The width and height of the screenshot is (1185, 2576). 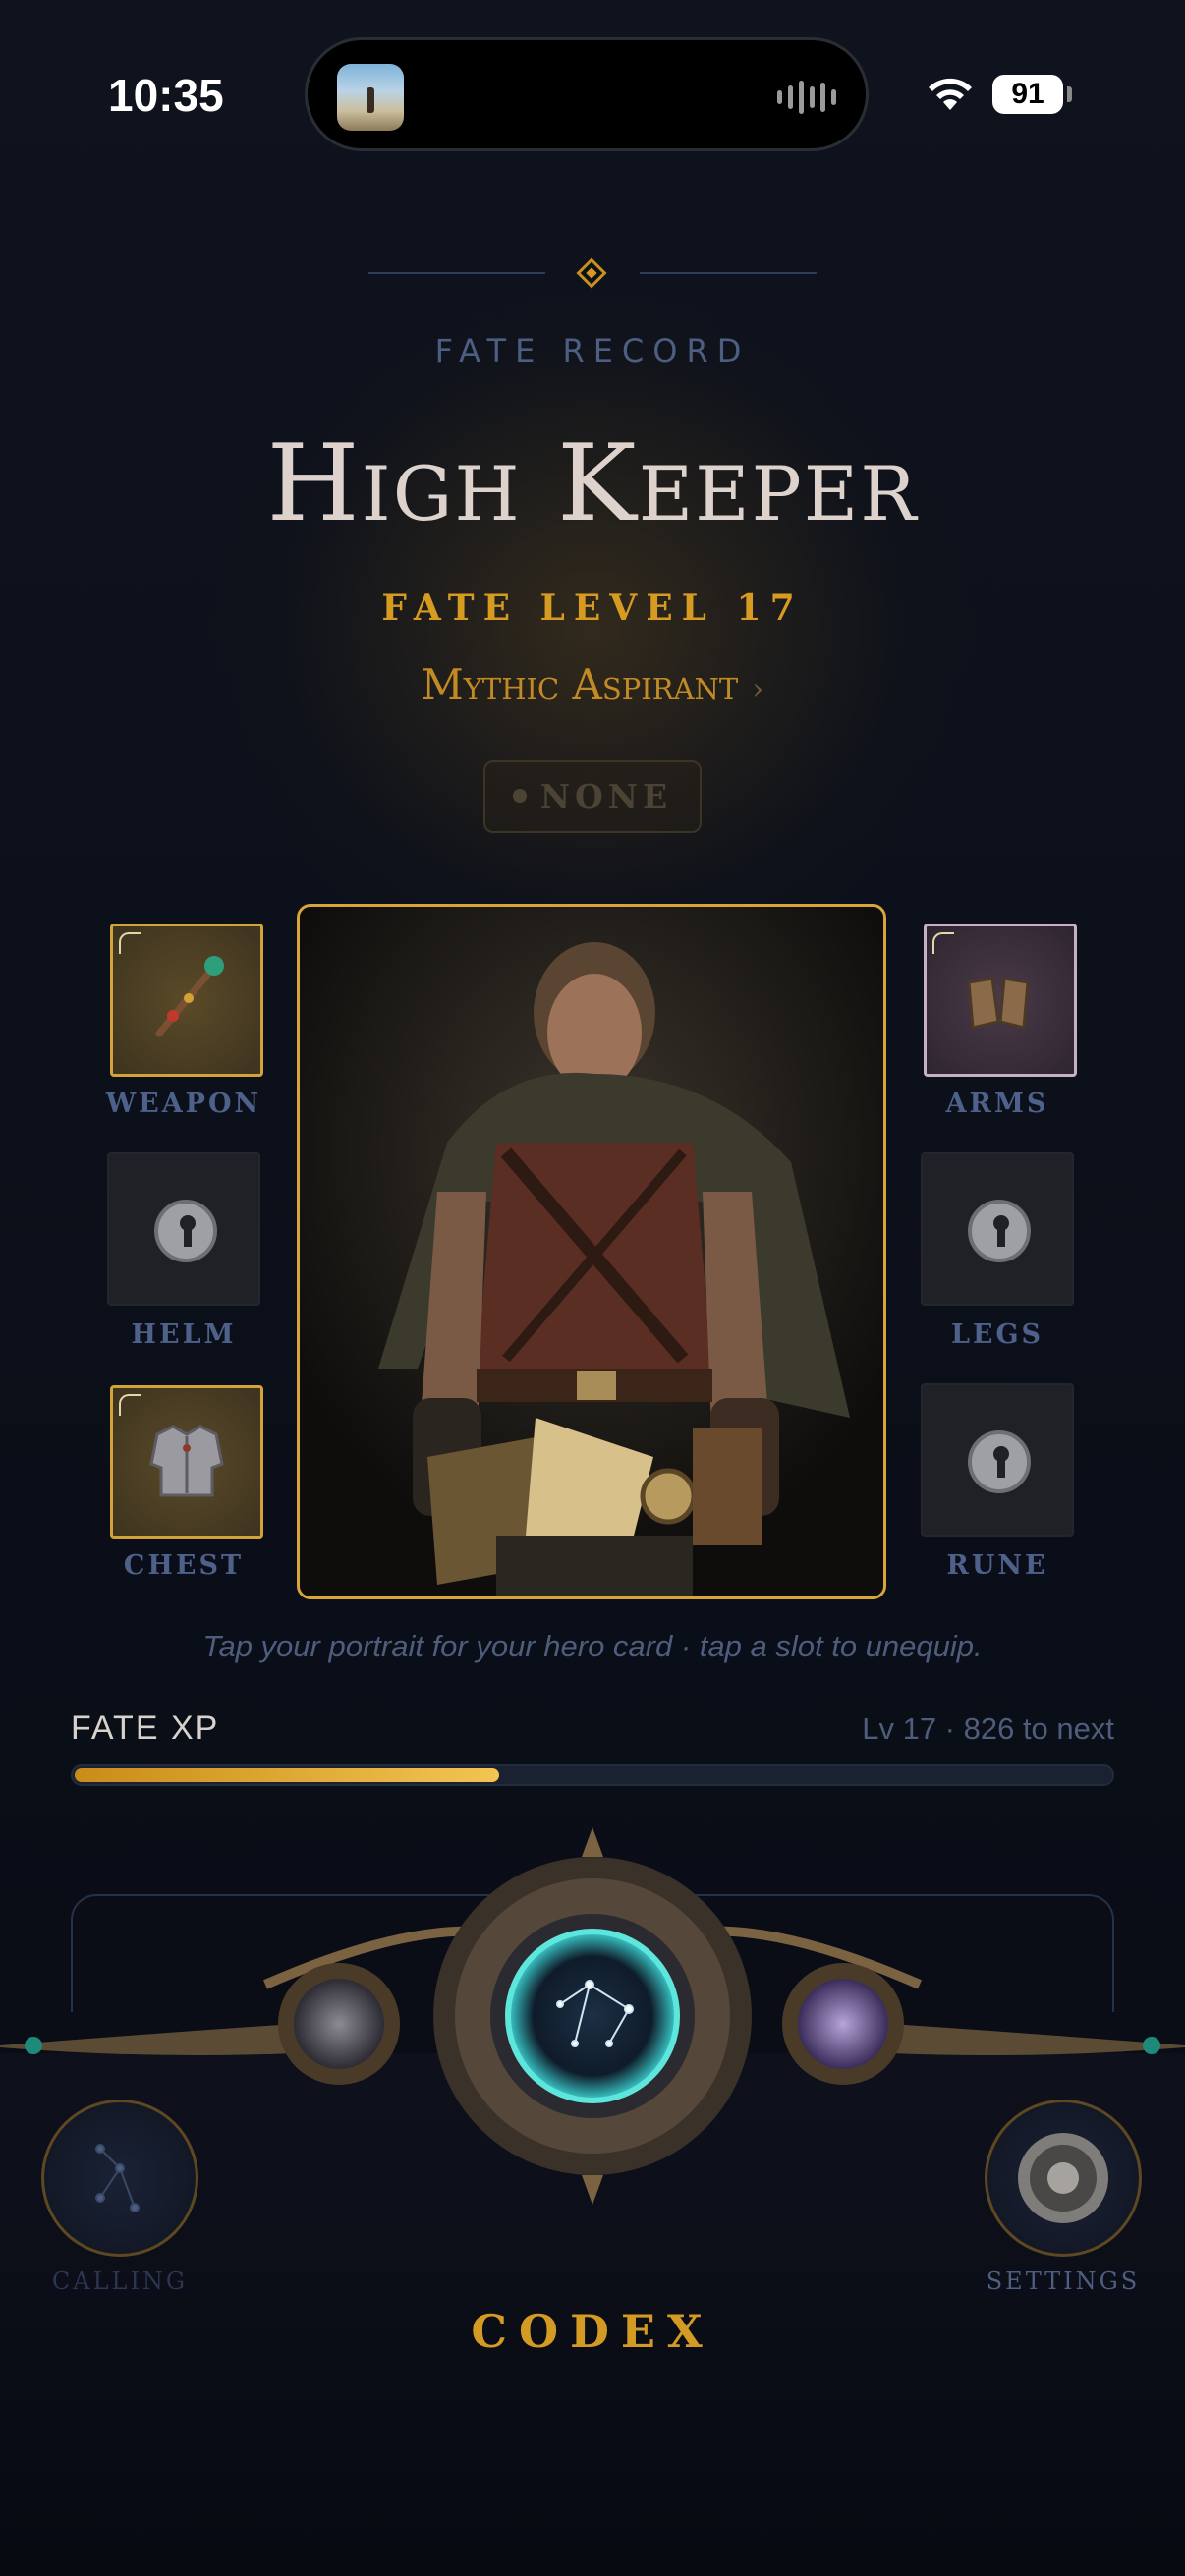 I want to click on hero-figure, so click(x=592, y=1251).